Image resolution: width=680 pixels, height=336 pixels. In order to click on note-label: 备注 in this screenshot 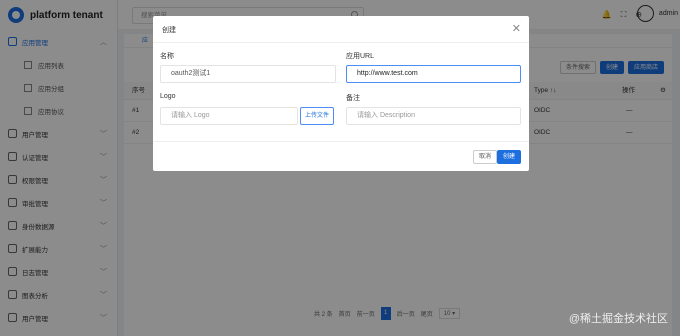, I will do `click(353, 98)`.